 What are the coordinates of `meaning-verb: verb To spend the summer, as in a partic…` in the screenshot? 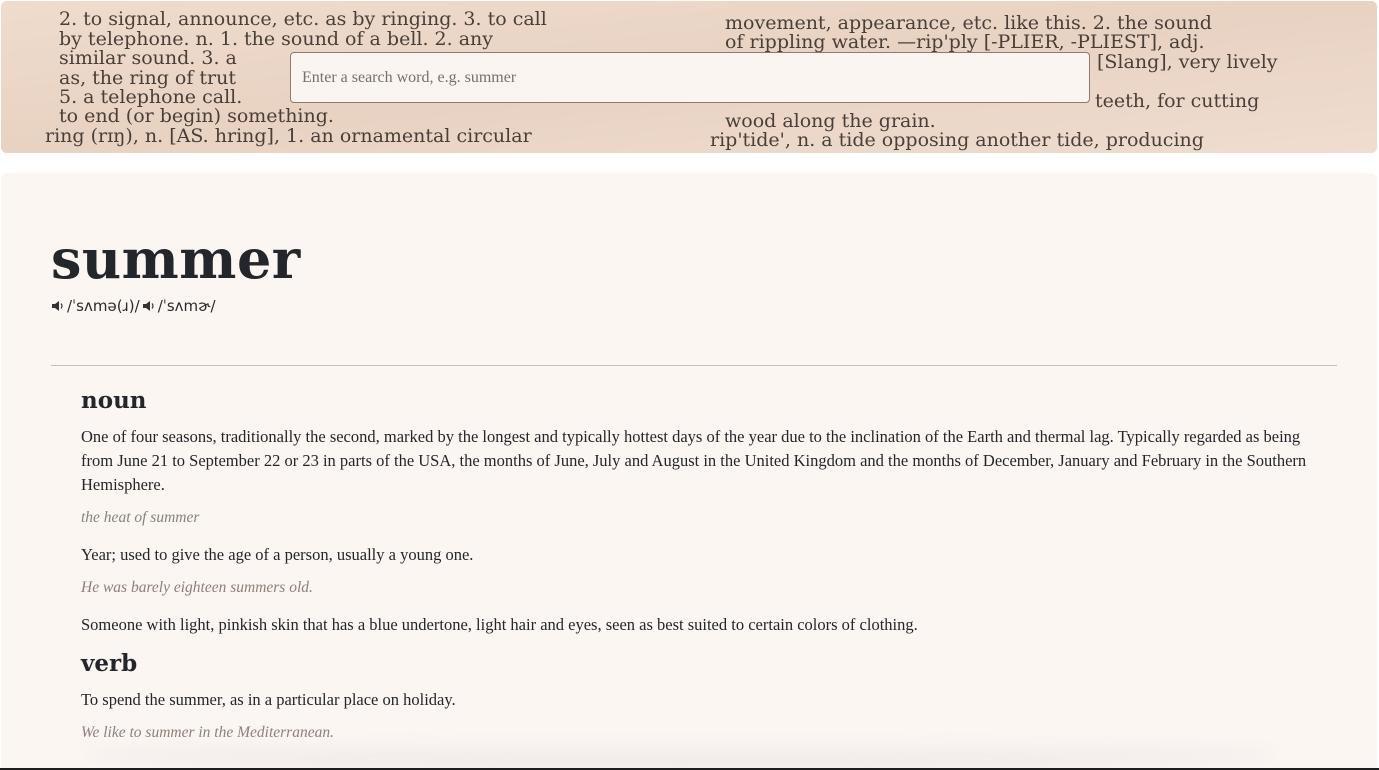 It's located at (703, 695).